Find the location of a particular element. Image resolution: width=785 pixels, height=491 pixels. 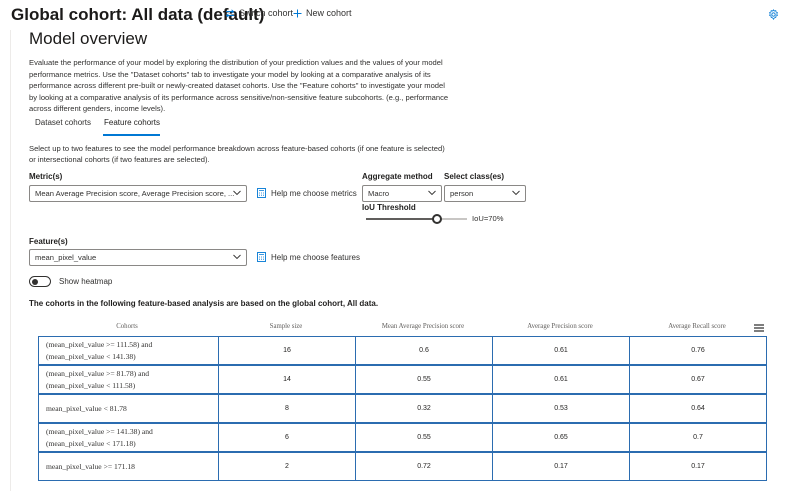

sample-size-cell: 2 is located at coordinates (287, 466).